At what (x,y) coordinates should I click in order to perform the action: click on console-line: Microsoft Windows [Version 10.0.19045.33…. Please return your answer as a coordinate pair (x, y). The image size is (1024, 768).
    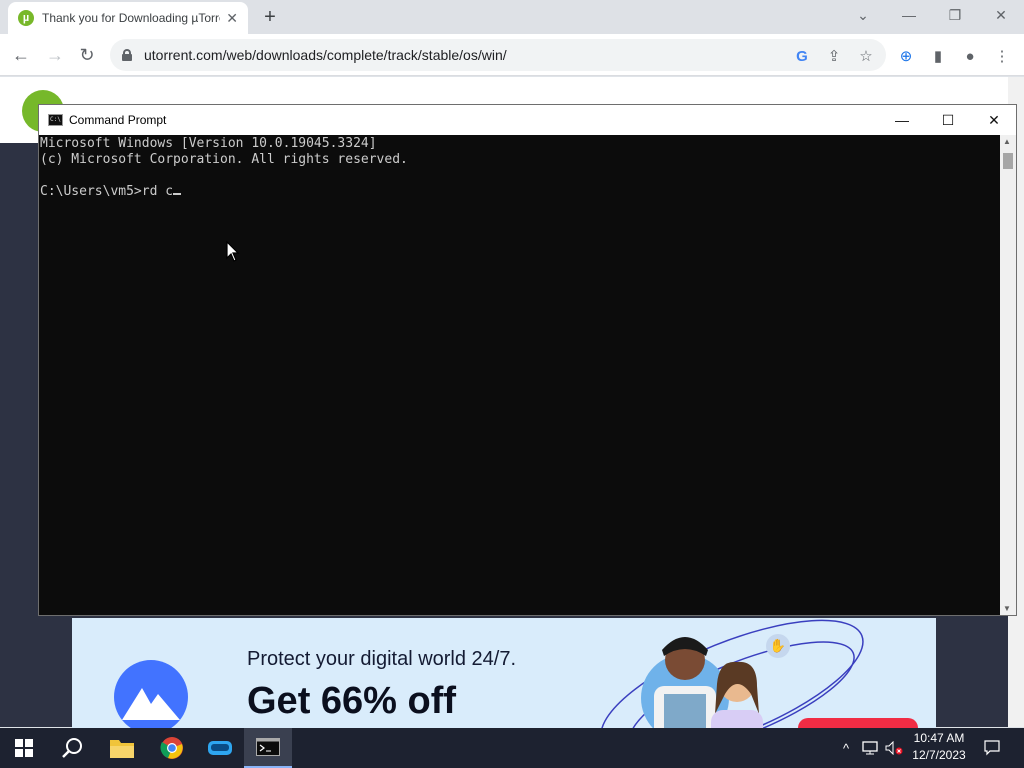
    Looking at the image, I should click on (208, 143).